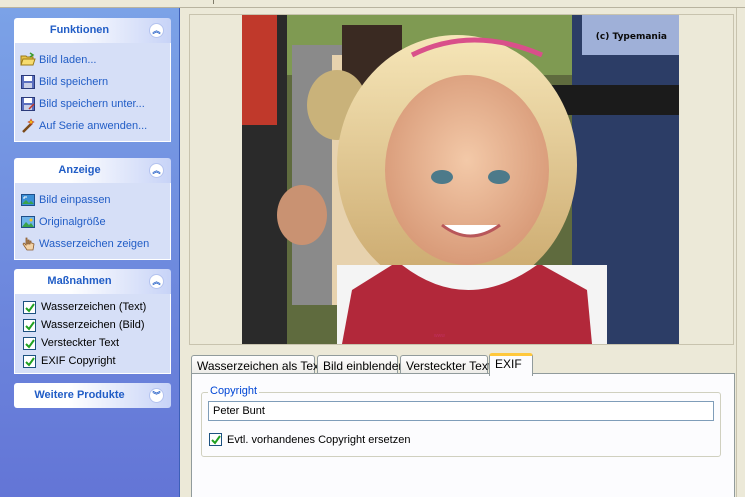 Image resolution: width=745 pixels, height=497 pixels. I want to click on top-toolbar-strip, so click(372, 4).